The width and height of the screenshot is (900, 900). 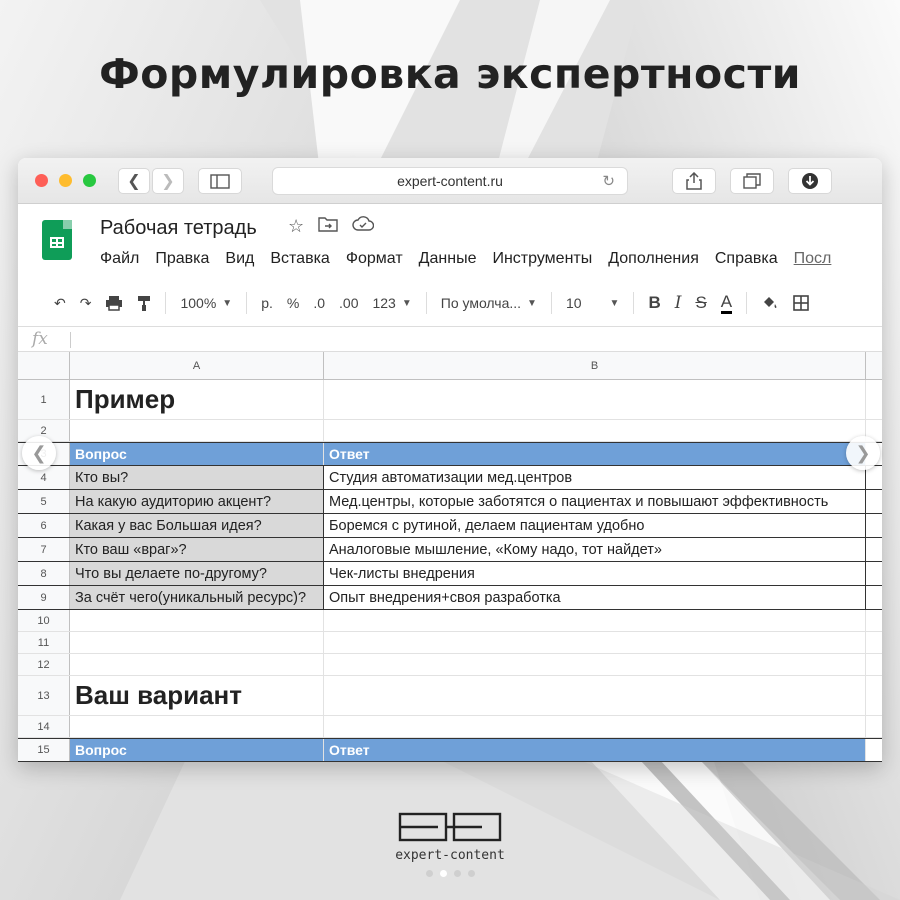 What do you see at coordinates (608, 181) in the screenshot?
I see `reload-icon: ↻` at bounding box center [608, 181].